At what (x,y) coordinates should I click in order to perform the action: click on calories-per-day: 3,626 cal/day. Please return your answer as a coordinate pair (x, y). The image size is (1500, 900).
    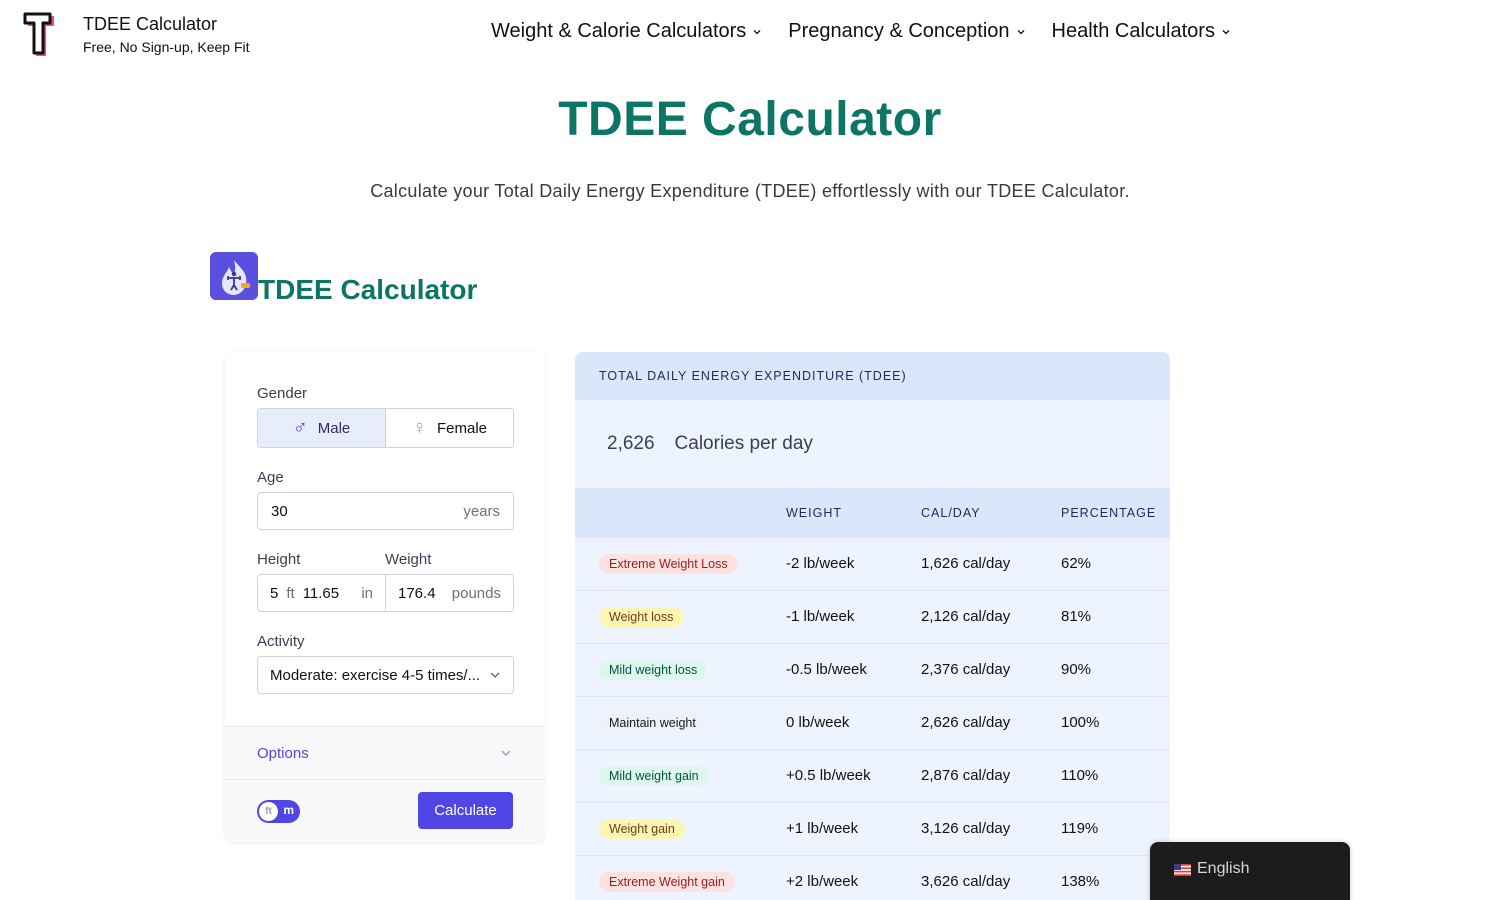
    Looking at the image, I should click on (966, 881).